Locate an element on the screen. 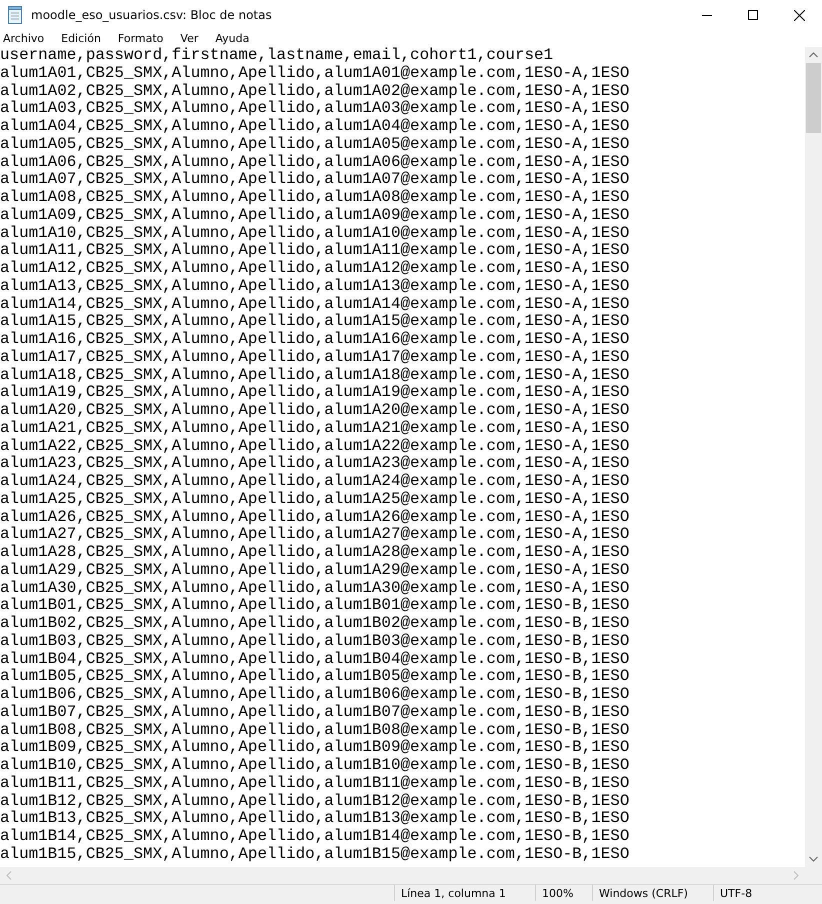 Image resolution: width=822 pixels, height=904 pixels. text-line: alum1B14,CB25_SMX,Alumno,Apellido,alum1B14@example.com,1ESO-B,1ESO is located at coordinates (315, 837).